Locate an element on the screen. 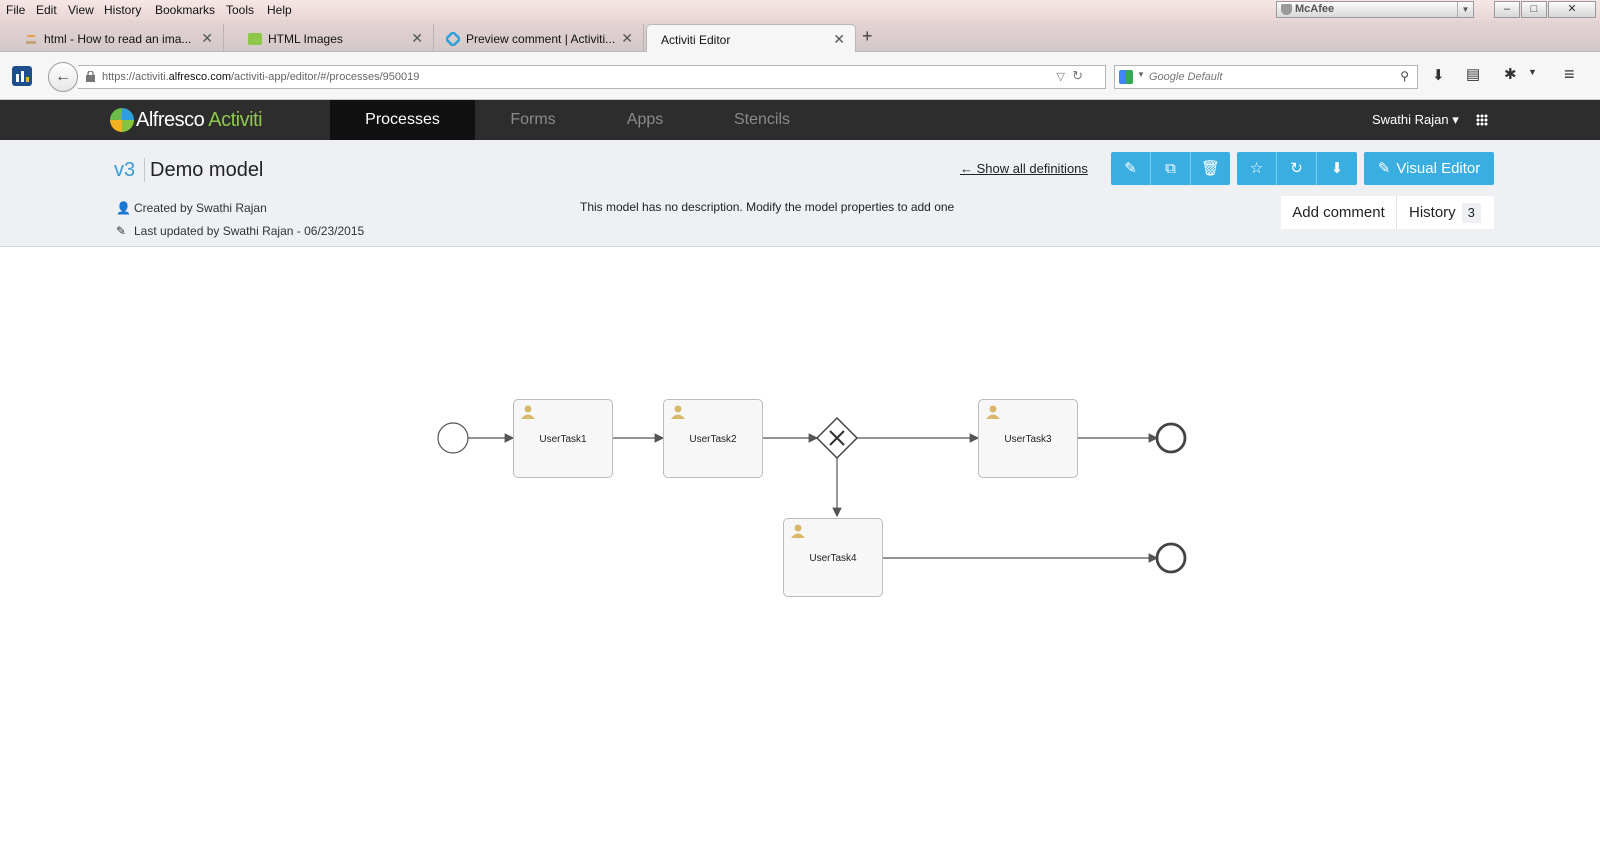 This screenshot has height=860, width=1600. delete-button: 🗑 is located at coordinates (1210, 168).